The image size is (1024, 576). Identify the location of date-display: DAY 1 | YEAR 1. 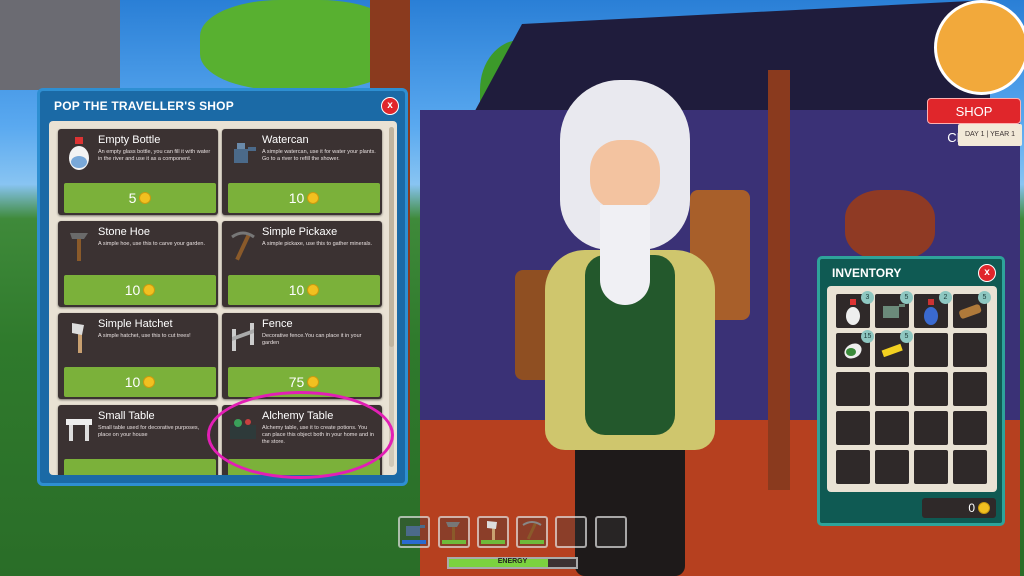
(990, 135).